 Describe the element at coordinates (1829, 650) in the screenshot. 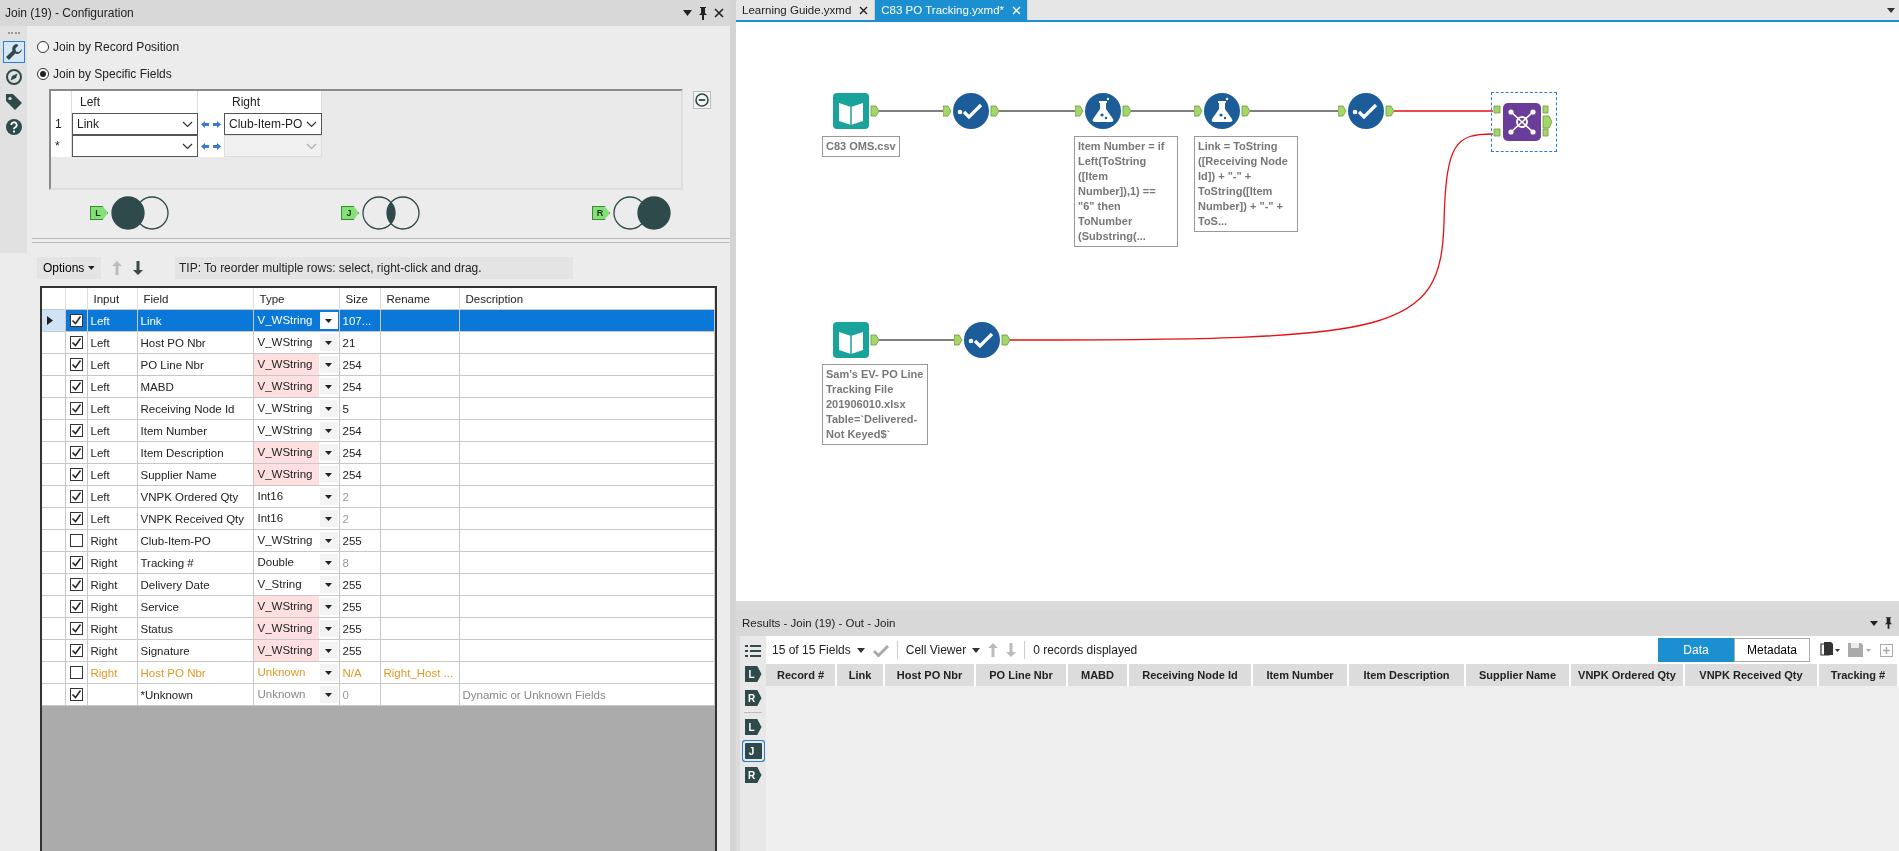

I see `copy-icon` at that location.